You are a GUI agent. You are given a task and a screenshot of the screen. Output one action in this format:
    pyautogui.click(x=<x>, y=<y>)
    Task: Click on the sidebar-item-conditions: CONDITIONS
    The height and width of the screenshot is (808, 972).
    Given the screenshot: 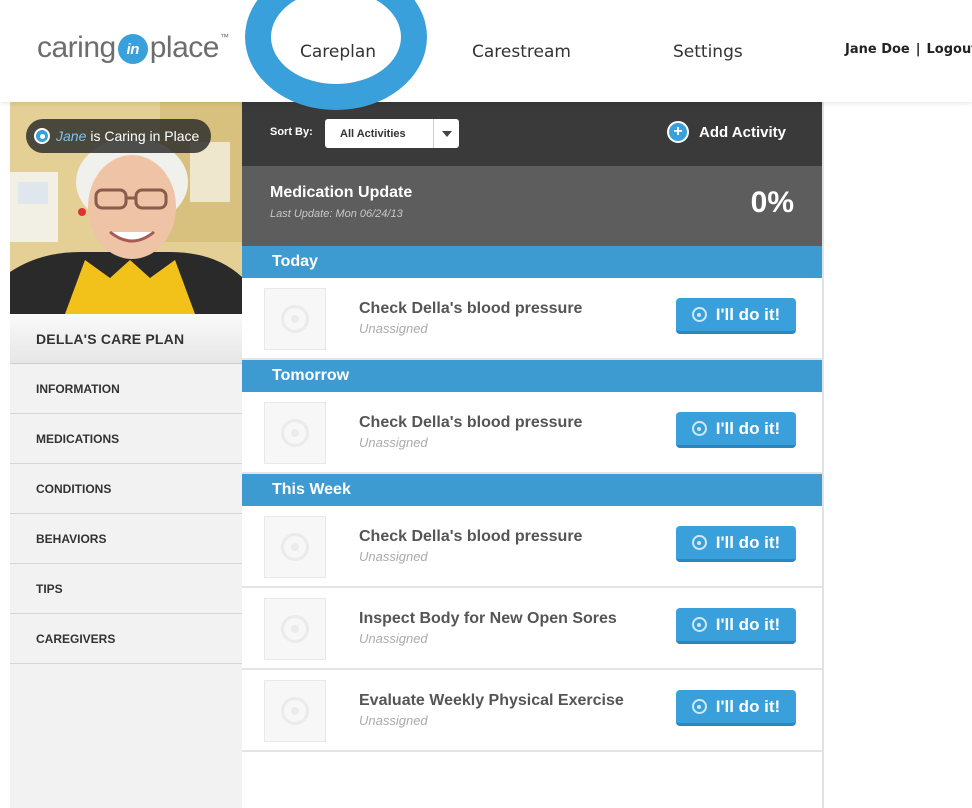 What is the action you would take?
    pyautogui.click(x=126, y=489)
    